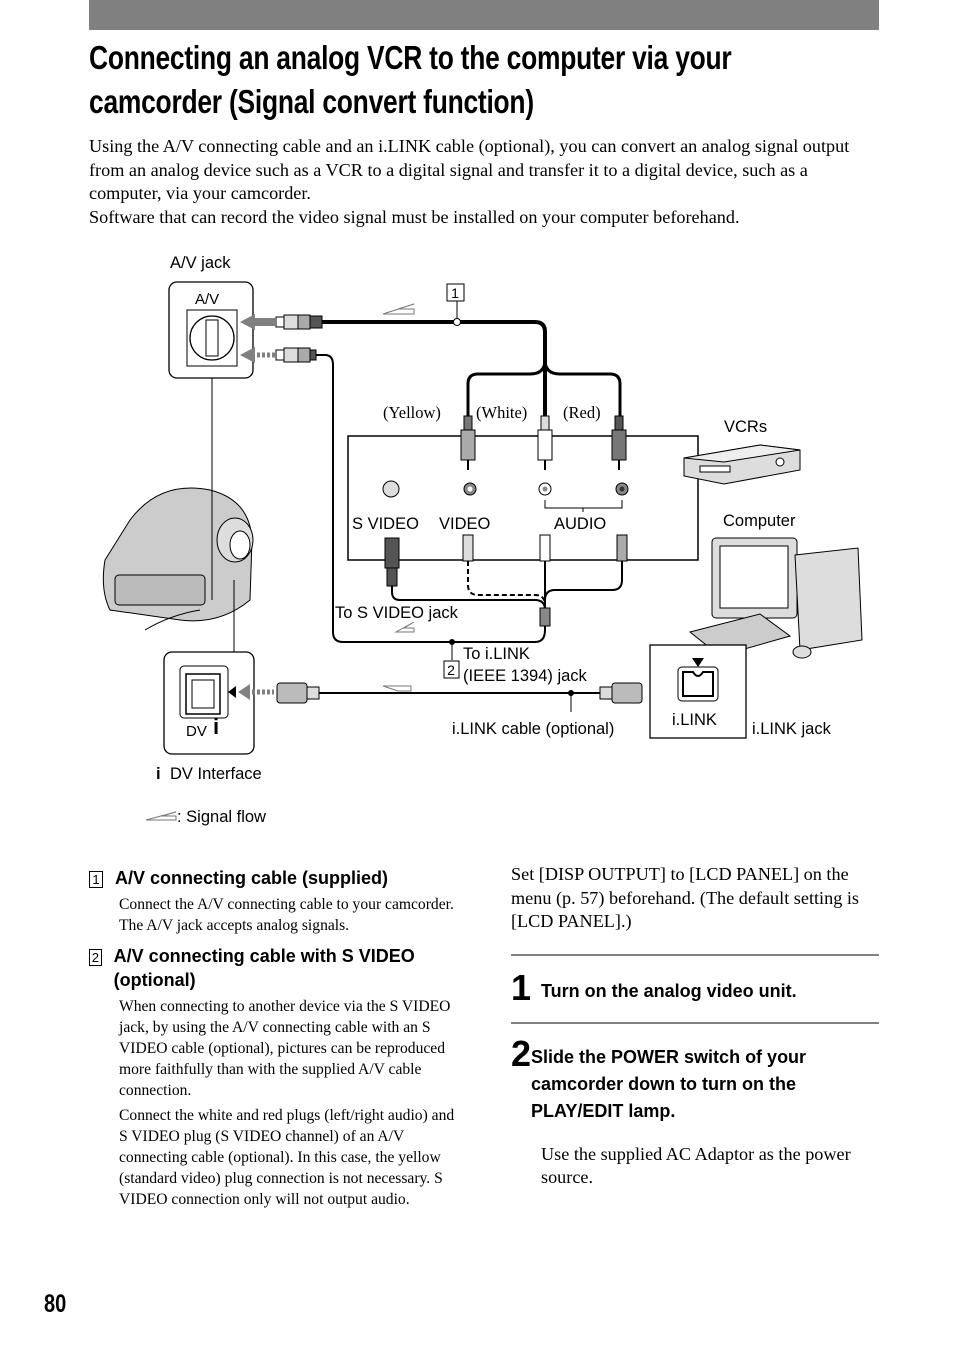  I want to click on step-number: 2, so click(521, 1053).